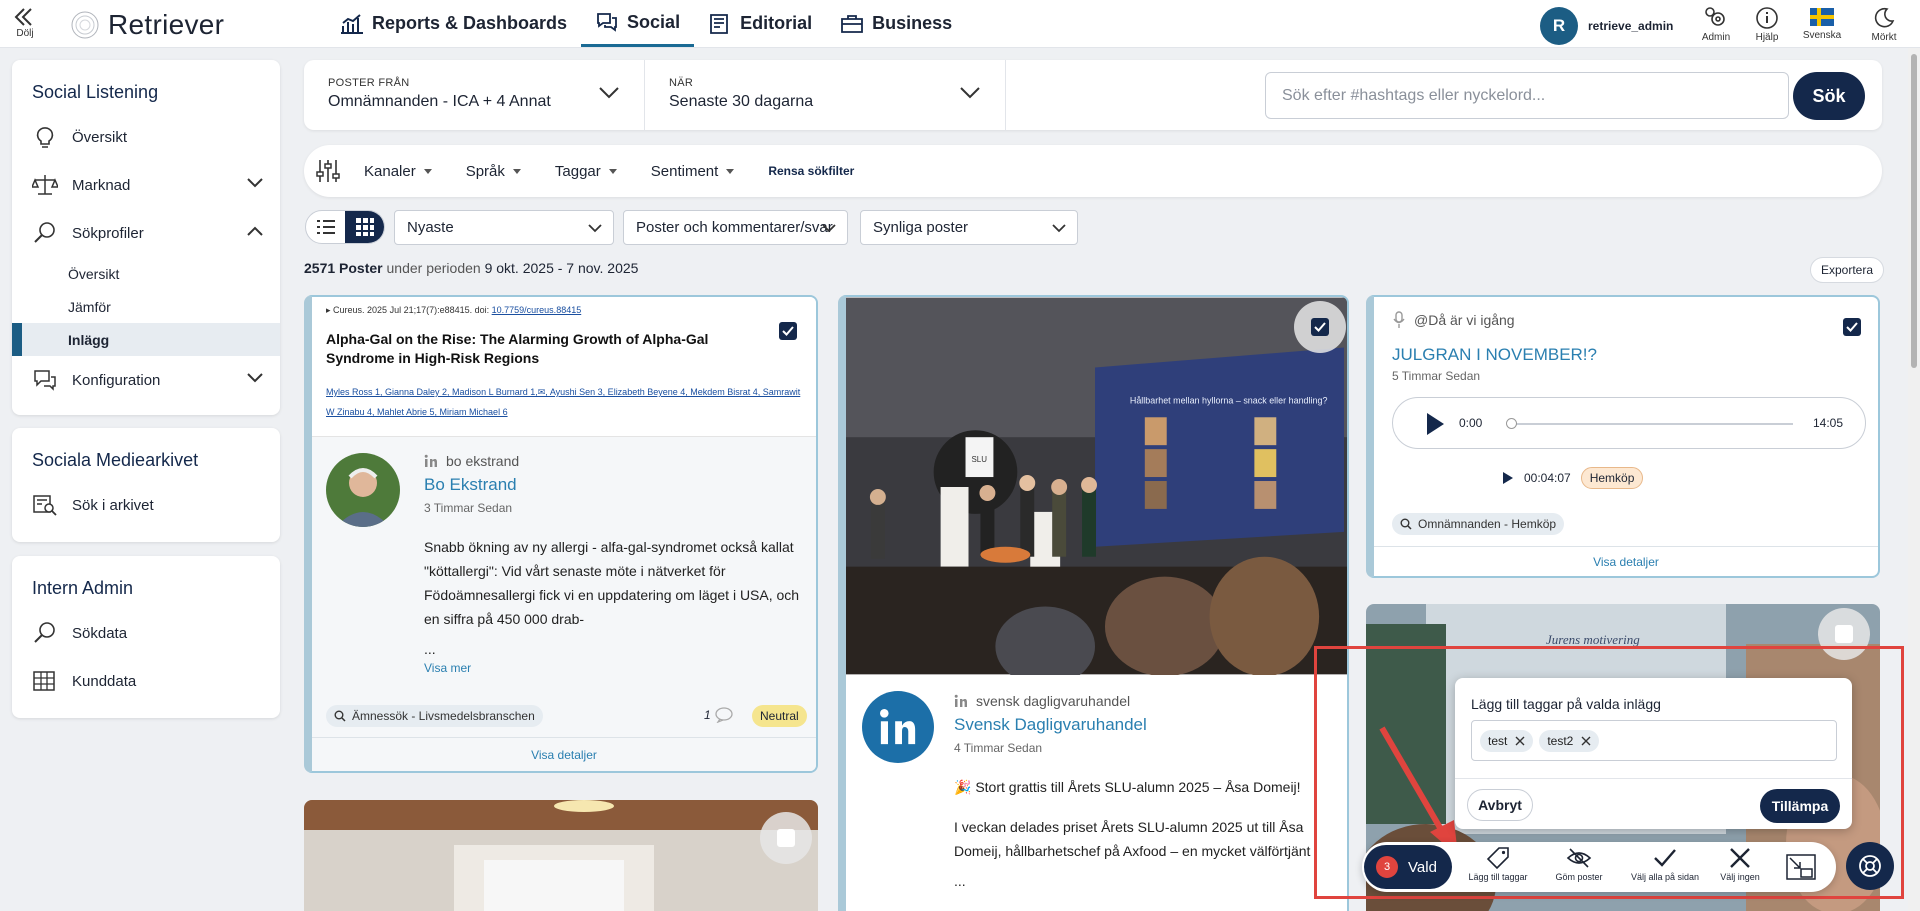  I want to click on dark-mode-label: Mörkt, so click(1884, 37).